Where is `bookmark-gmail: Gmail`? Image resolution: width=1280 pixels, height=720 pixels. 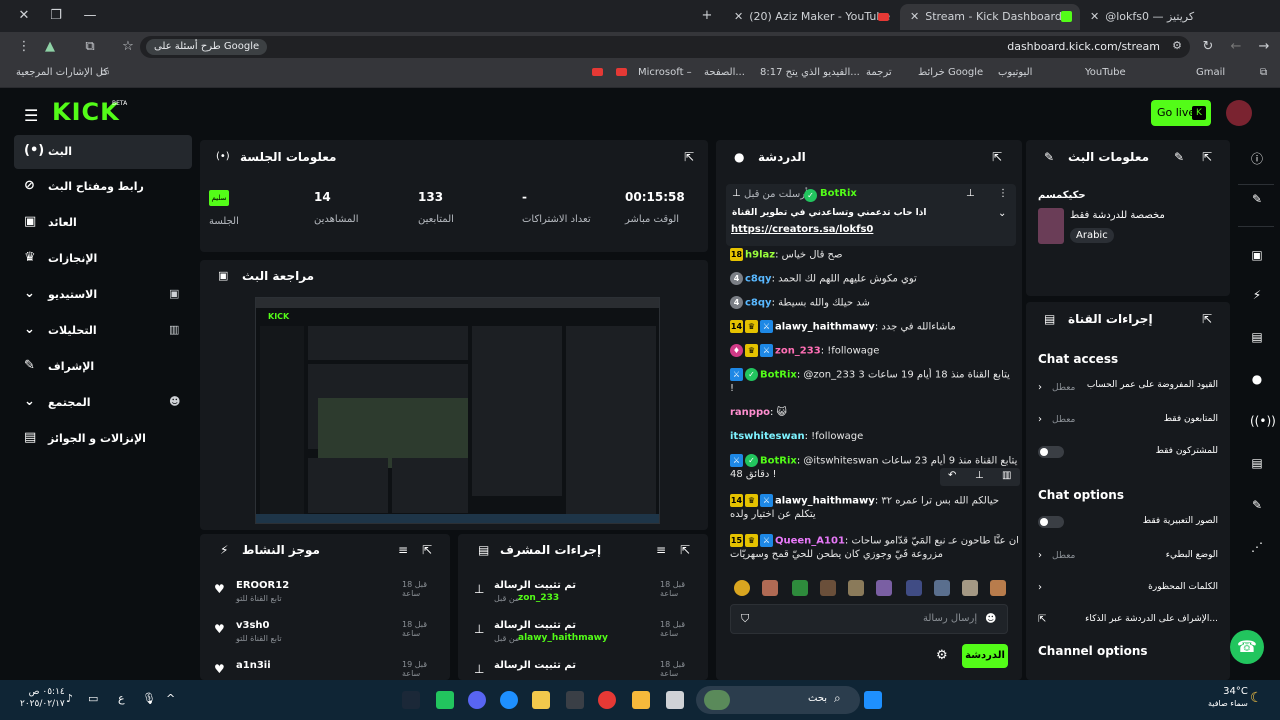 bookmark-gmail: Gmail is located at coordinates (1210, 72).